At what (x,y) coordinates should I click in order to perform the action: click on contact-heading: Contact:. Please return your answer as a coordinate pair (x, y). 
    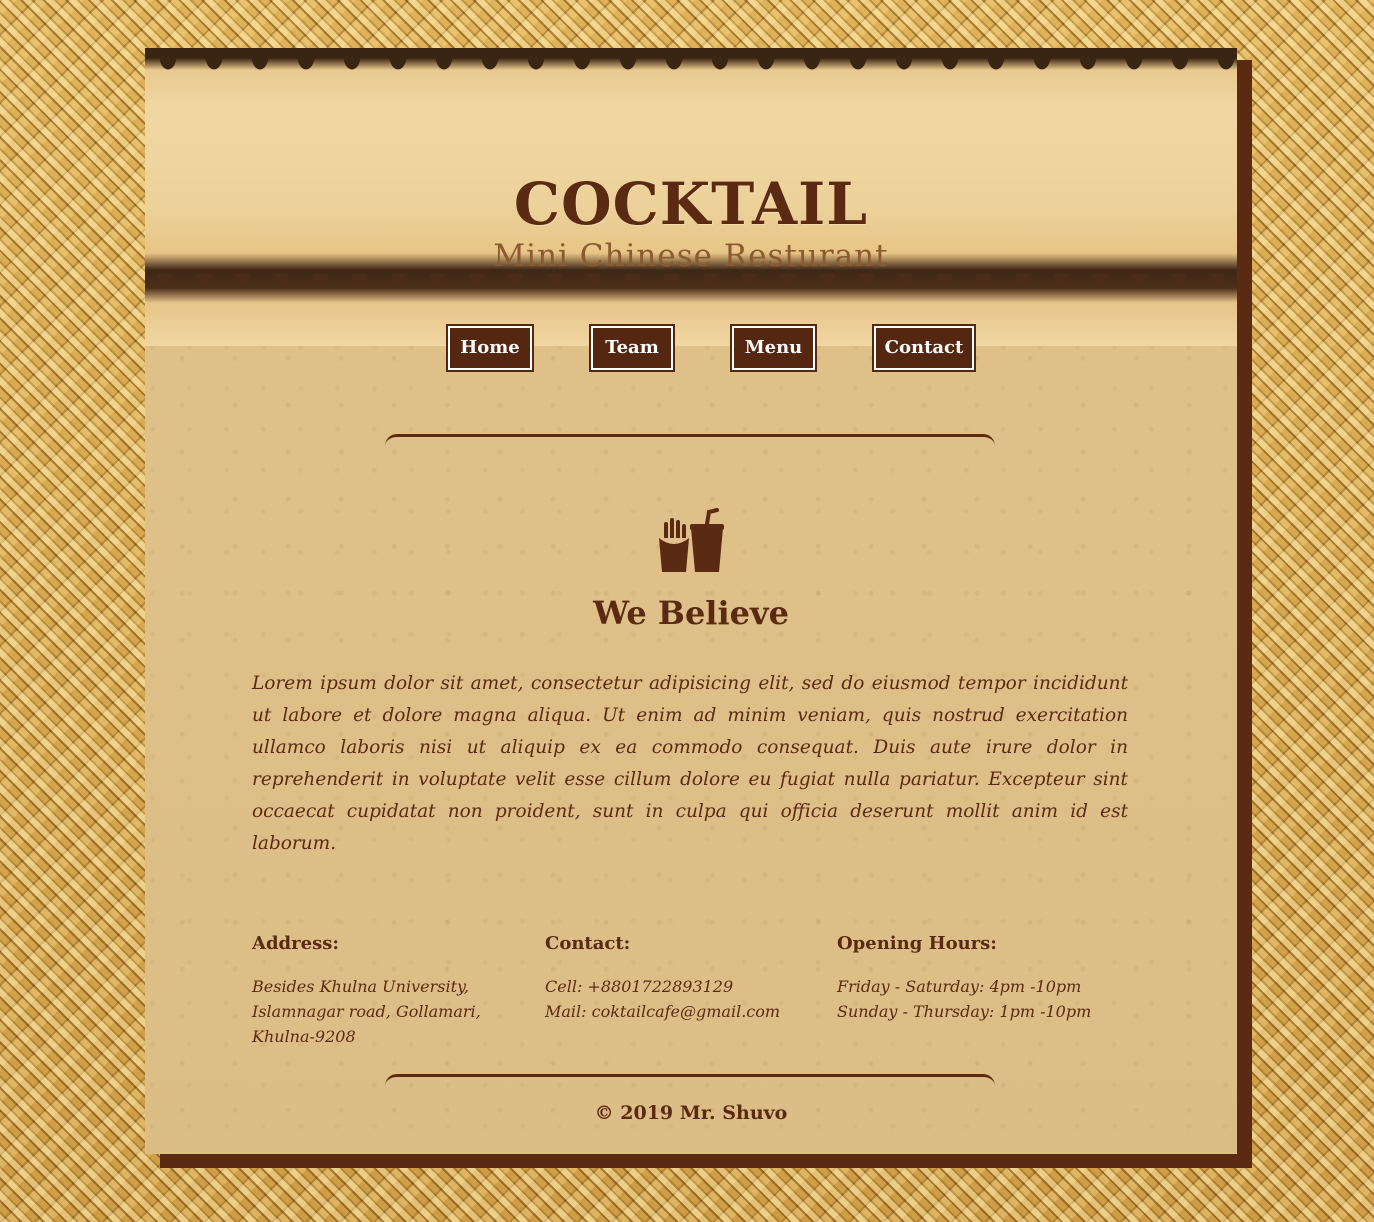
    Looking at the image, I should click on (588, 943).